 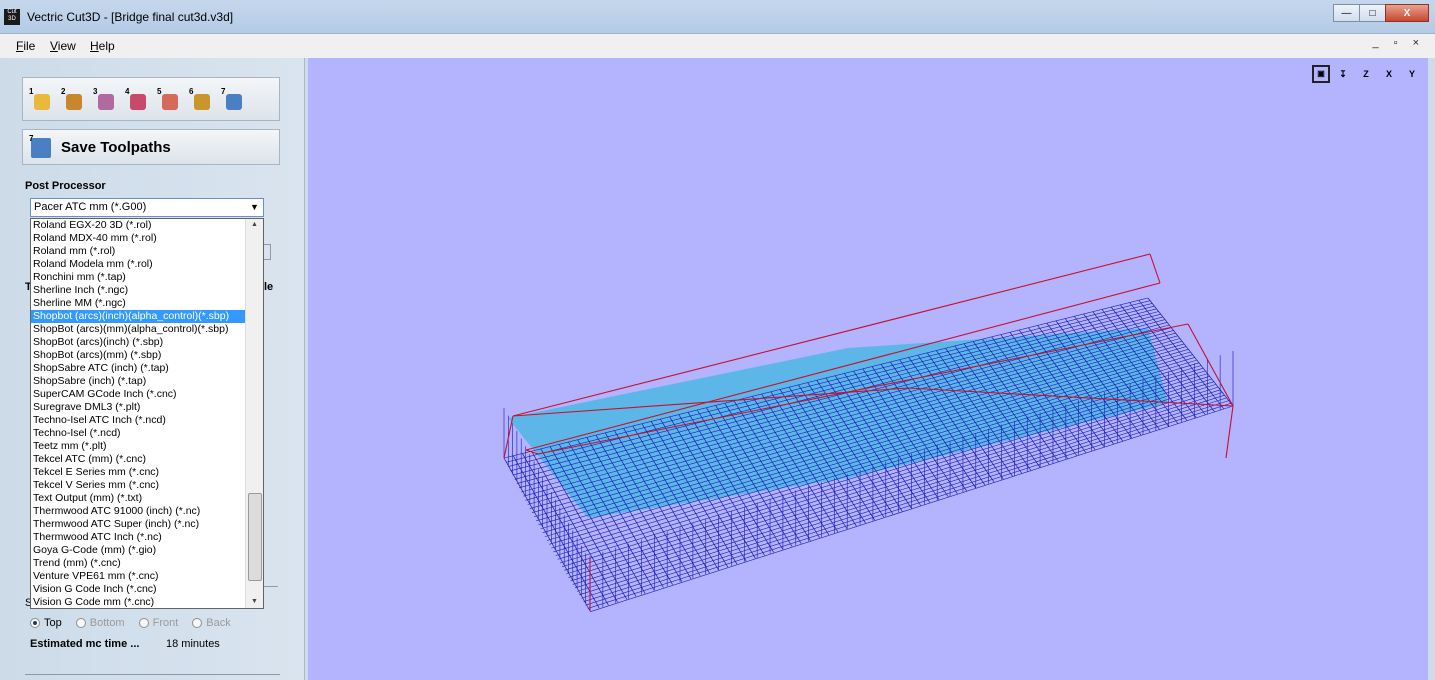 What do you see at coordinates (269, 287) in the screenshot?
I see `obscured-label-le: le` at bounding box center [269, 287].